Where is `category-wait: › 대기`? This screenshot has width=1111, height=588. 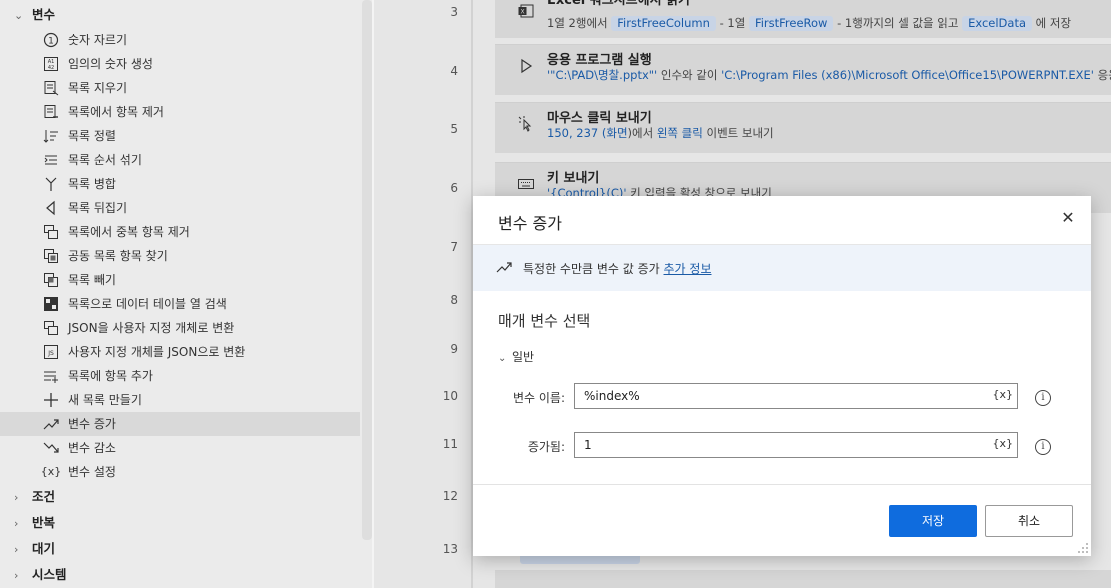
category-wait: › 대기 is located at coordinates (27, 549).